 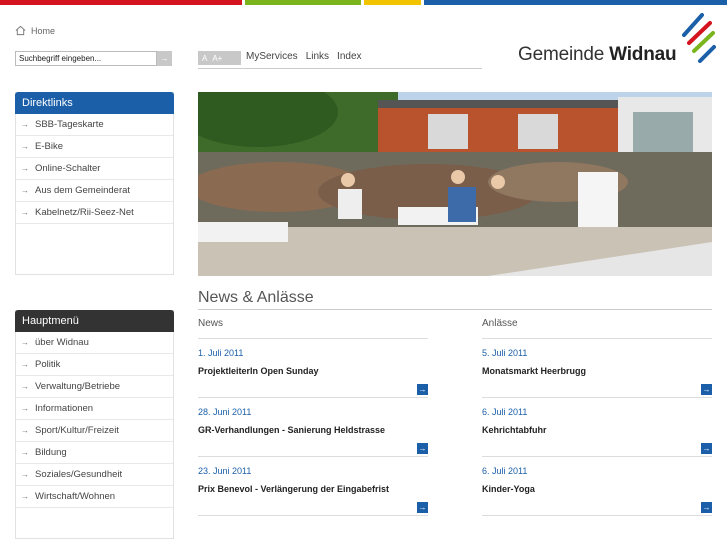 I want to click on direktlinks-title: Direktlinks, so click(x=94, y=103).